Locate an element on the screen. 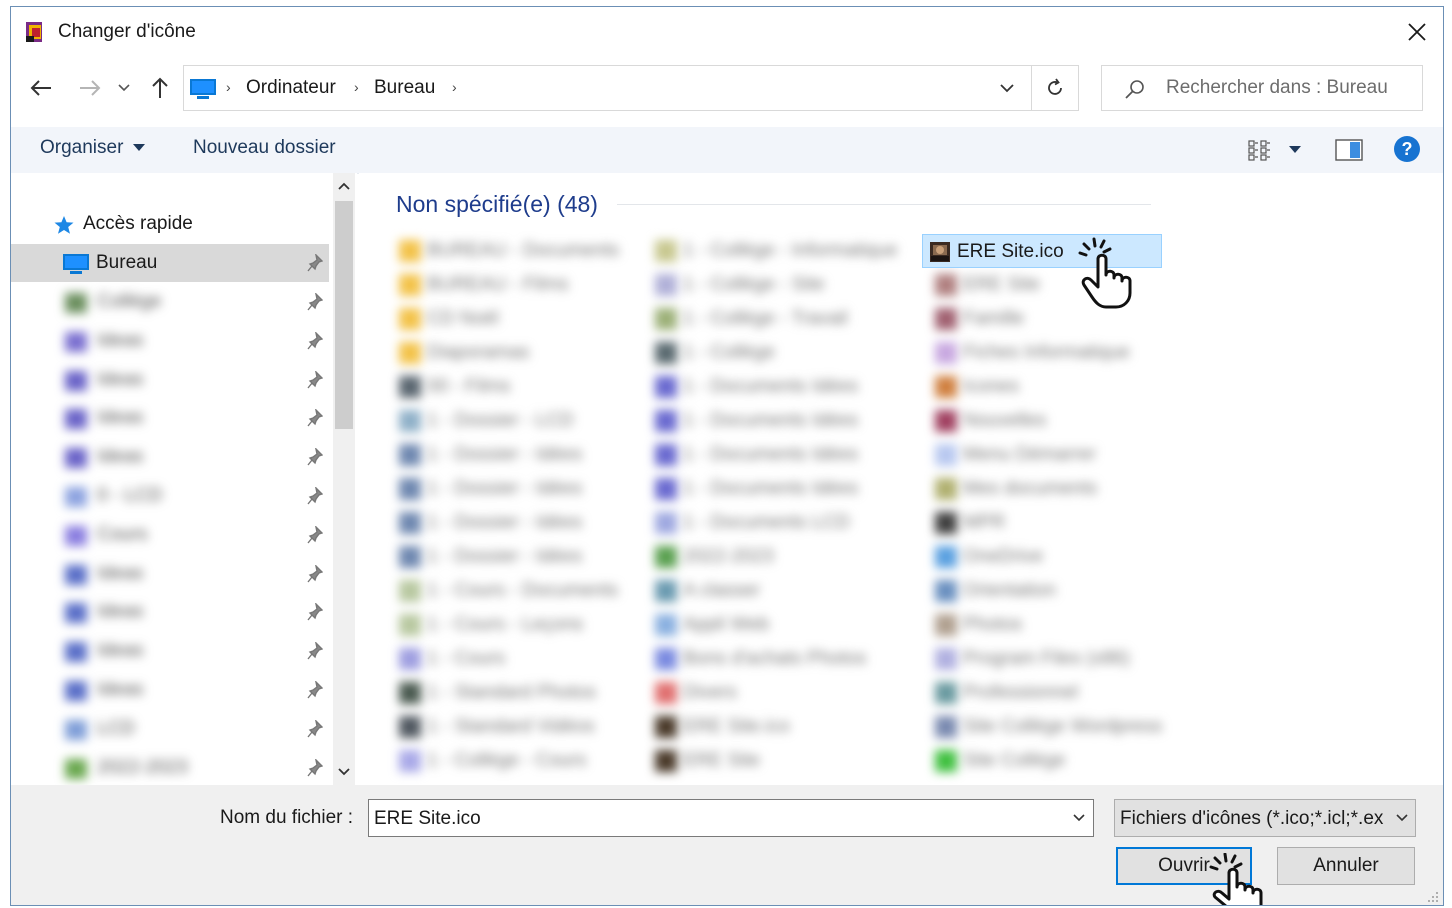 This screenshot has width=1452, height=908. file-item: Mes documents is located at coordinates (1049, 489).